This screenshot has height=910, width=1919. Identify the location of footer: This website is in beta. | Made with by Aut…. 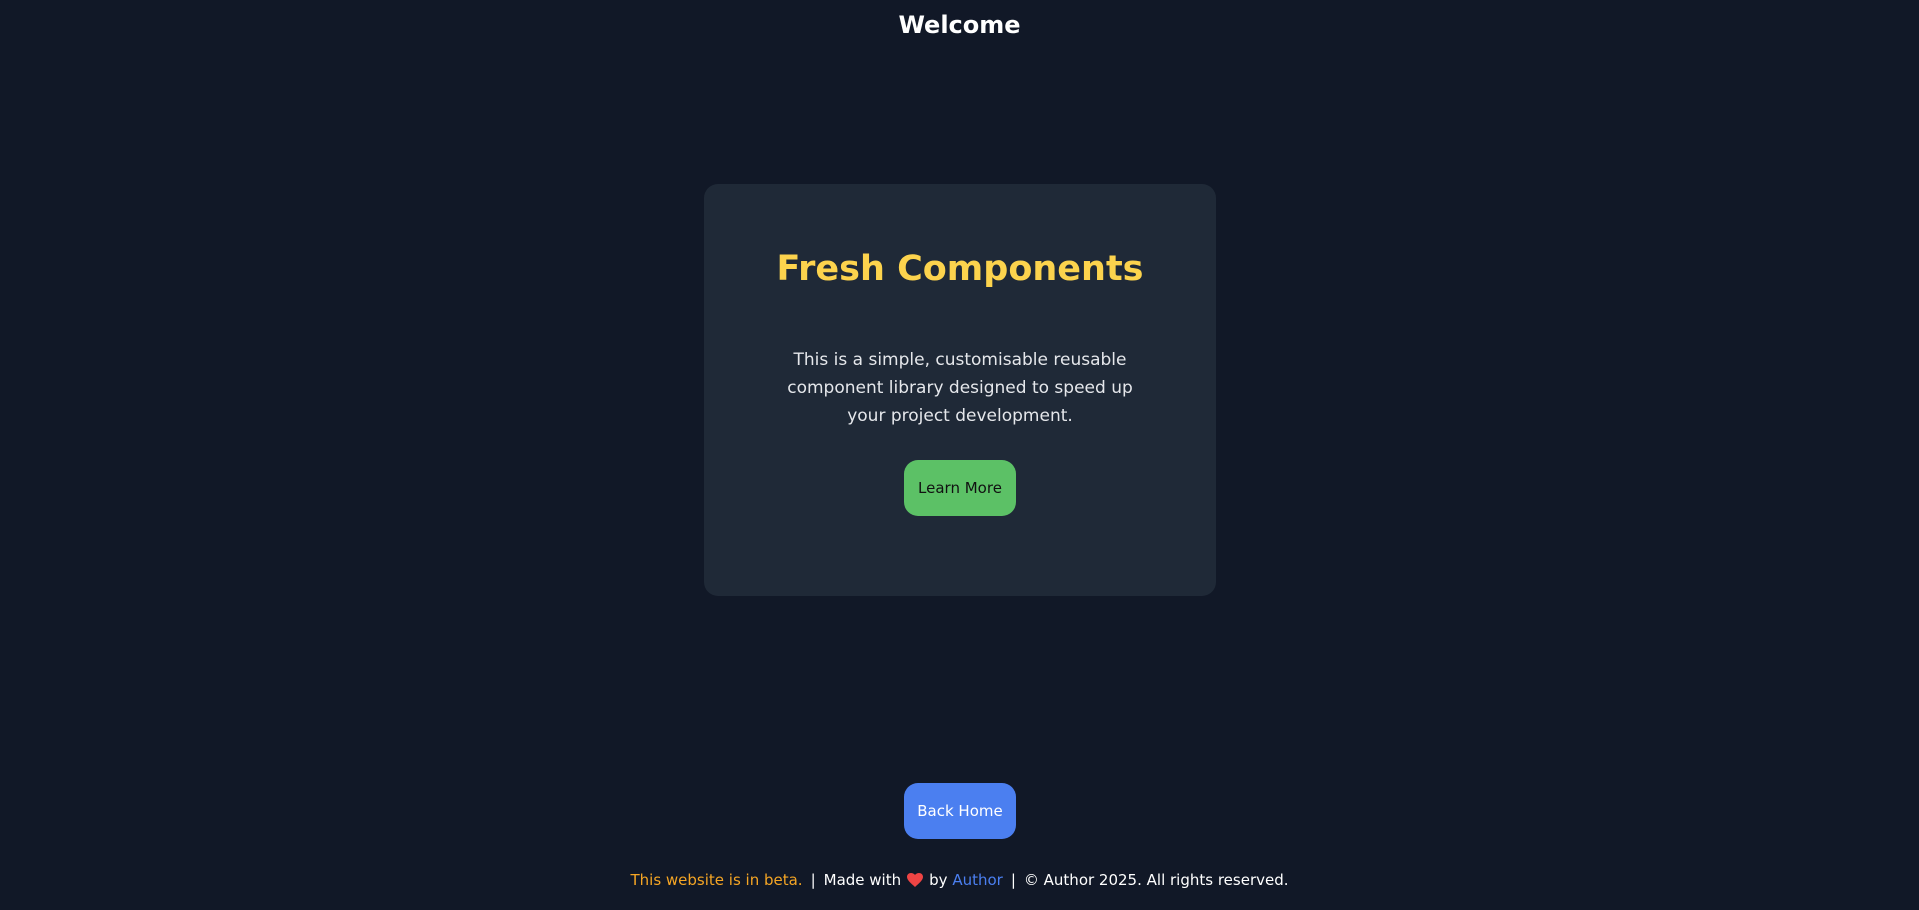
(959, 880).